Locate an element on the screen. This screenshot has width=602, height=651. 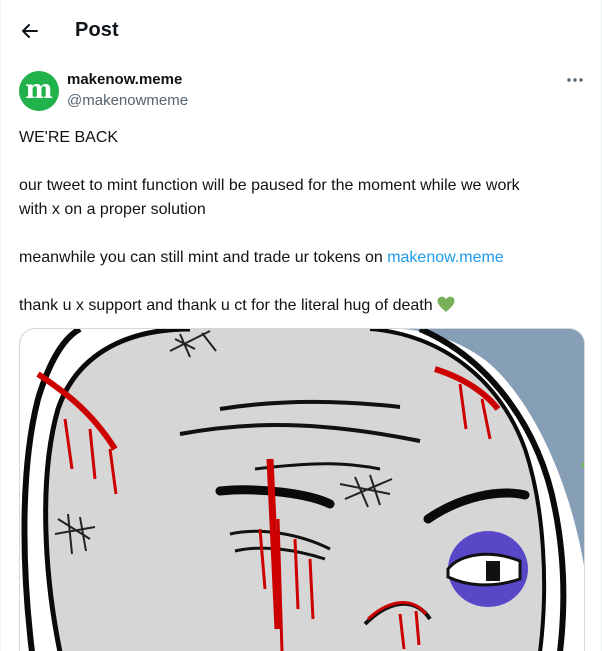
author-display-name: makenow.meme is located at coordinates (124, 79).